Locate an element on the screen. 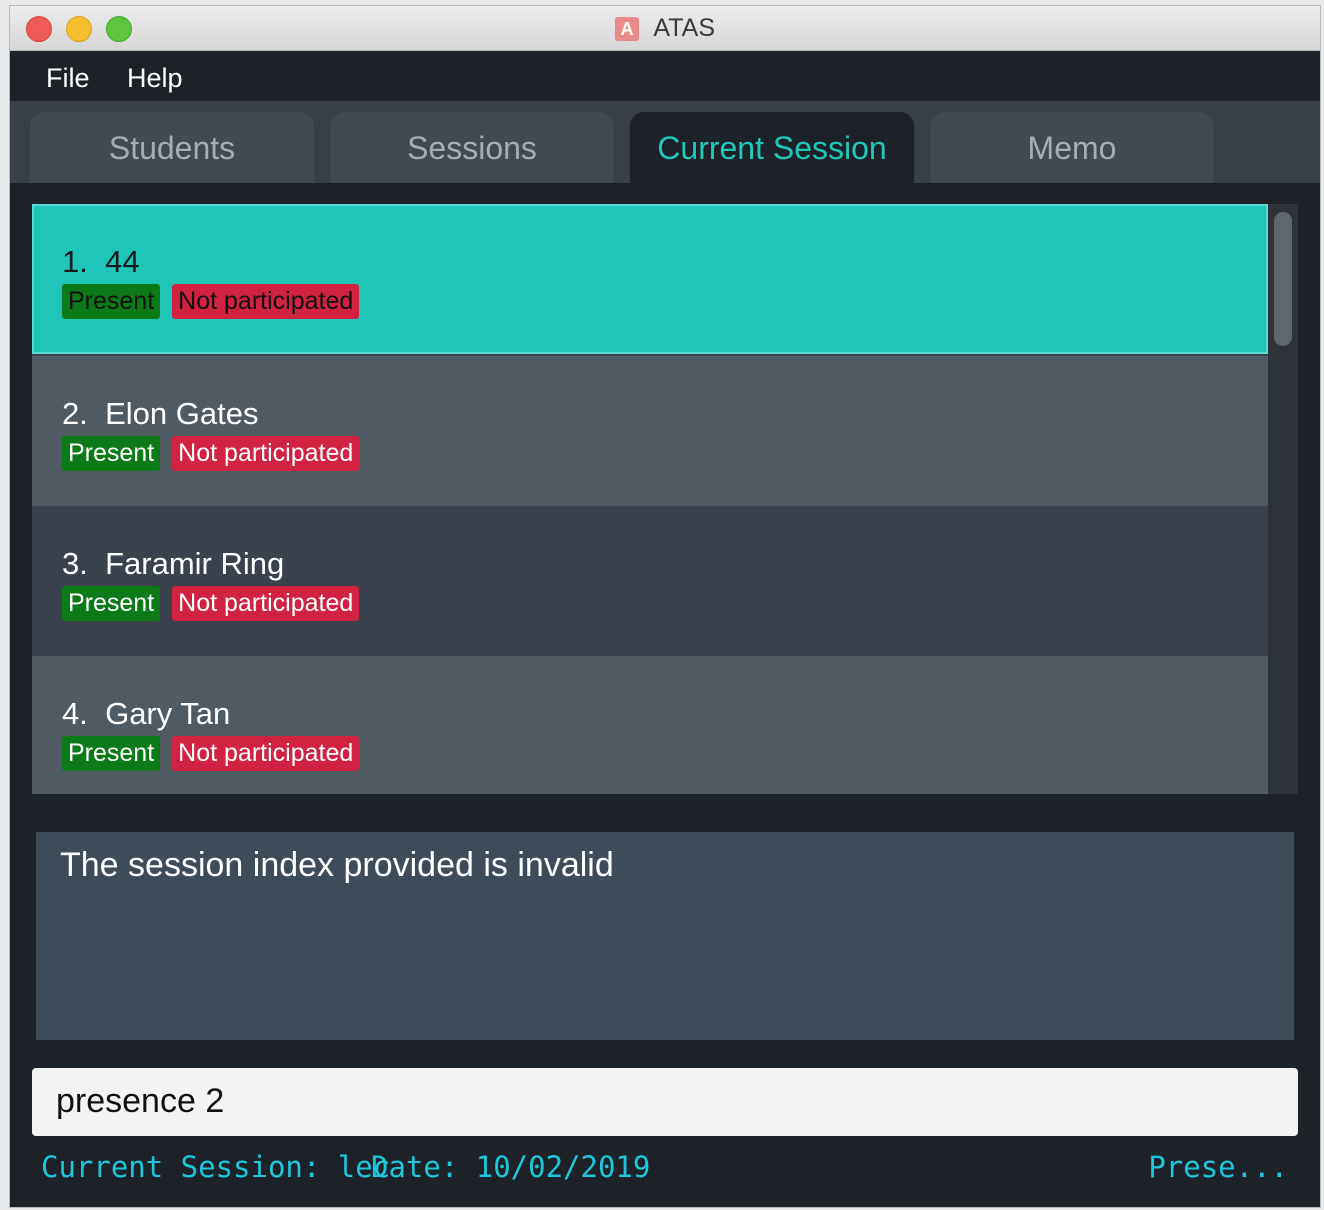 The width and height of the screenshot is (1324, 1210). command-input-value: presence 2 is located at coordinates (140, 1101).